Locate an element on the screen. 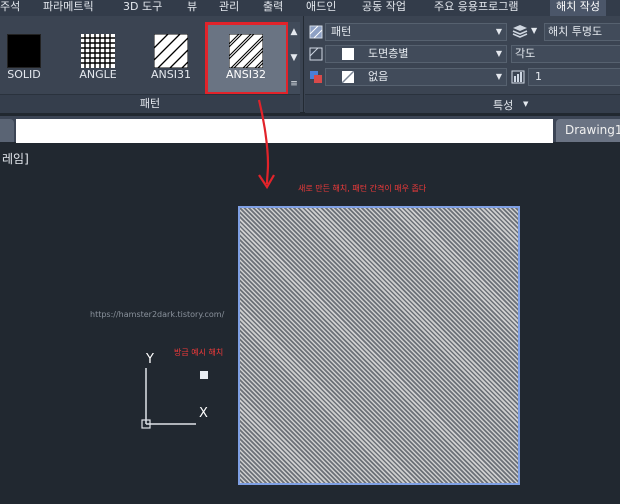 The width and height of the screenshot is (620, 504). scale-icon is located at coordinates (518, 77).